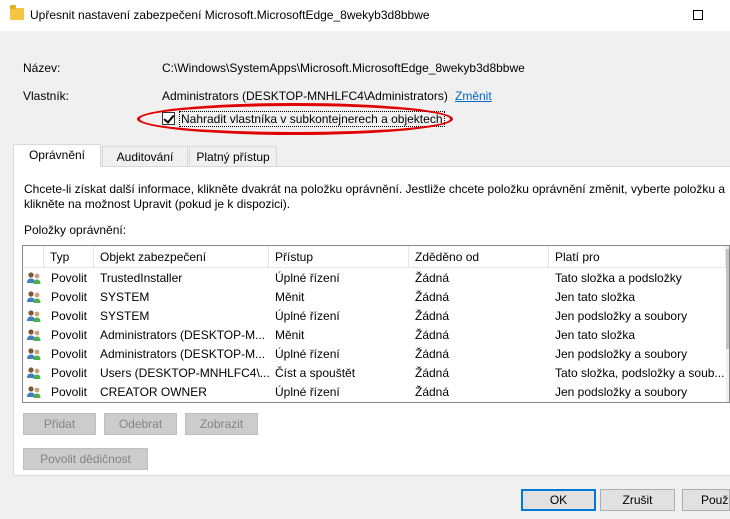 Image resolution: width=730 pixels, height=519 pixels. I want to click on entries-label: Položky oprávnění:, so click(75, 230).